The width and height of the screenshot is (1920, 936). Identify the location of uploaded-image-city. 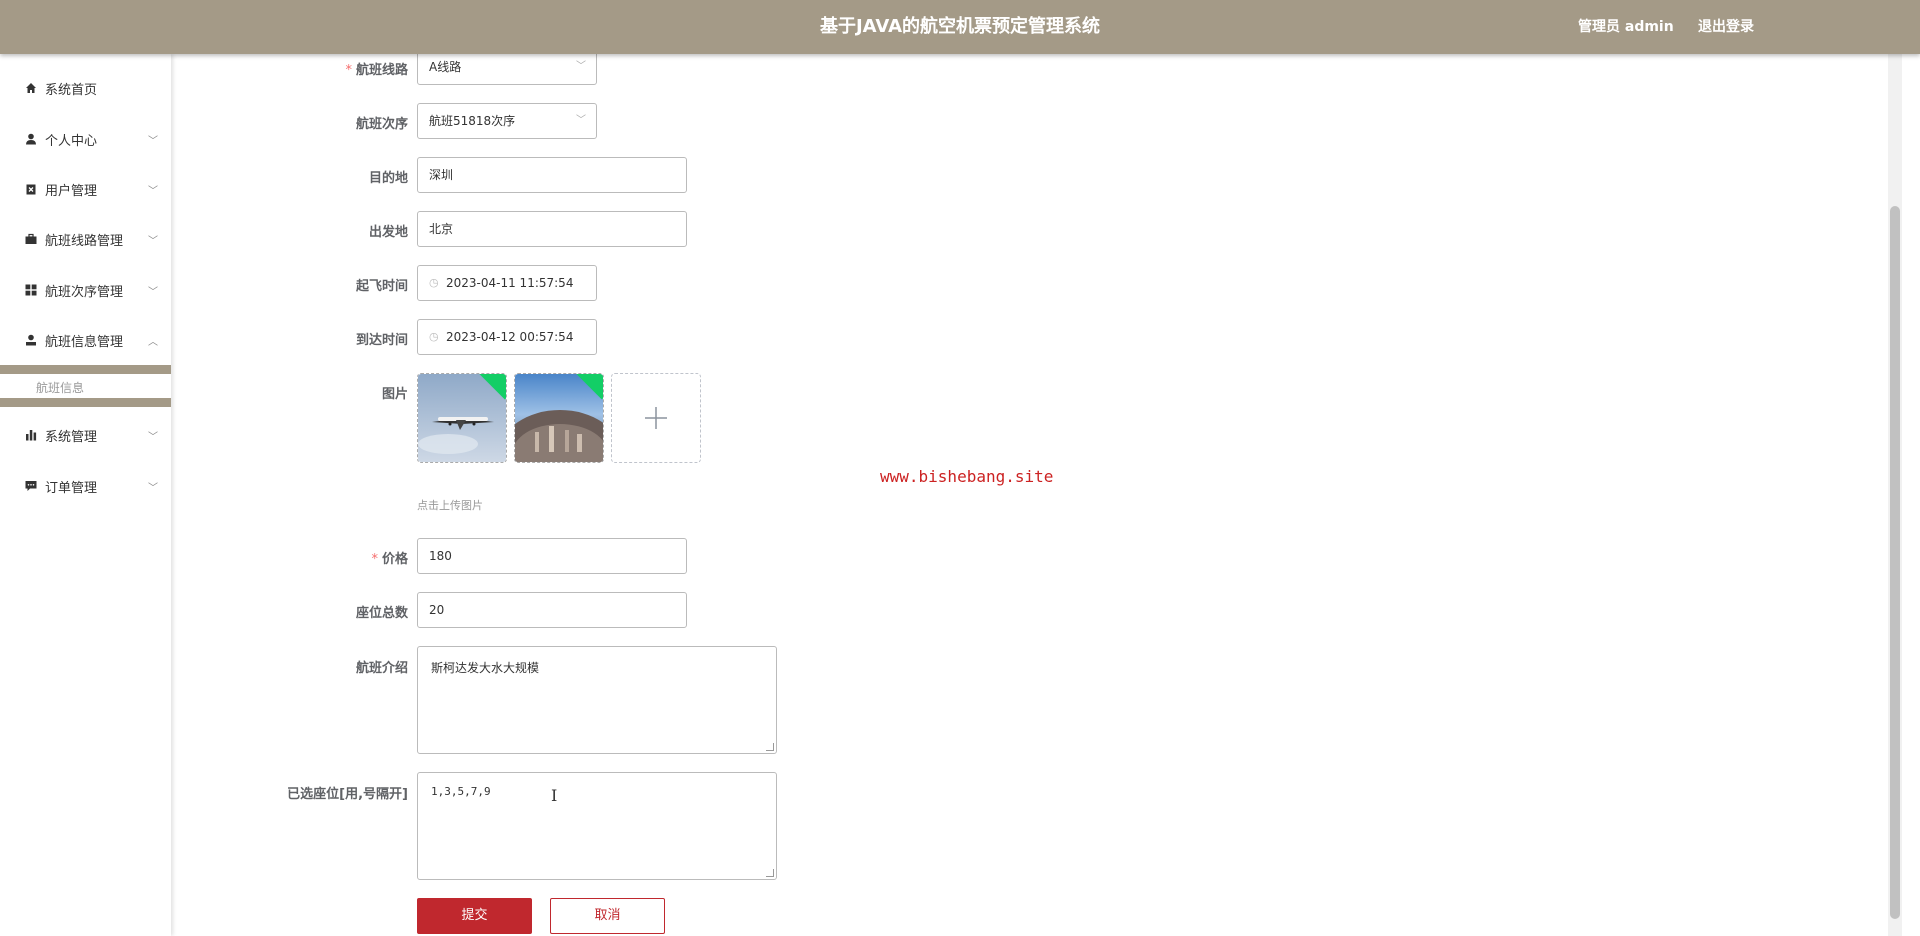
(559, 418).